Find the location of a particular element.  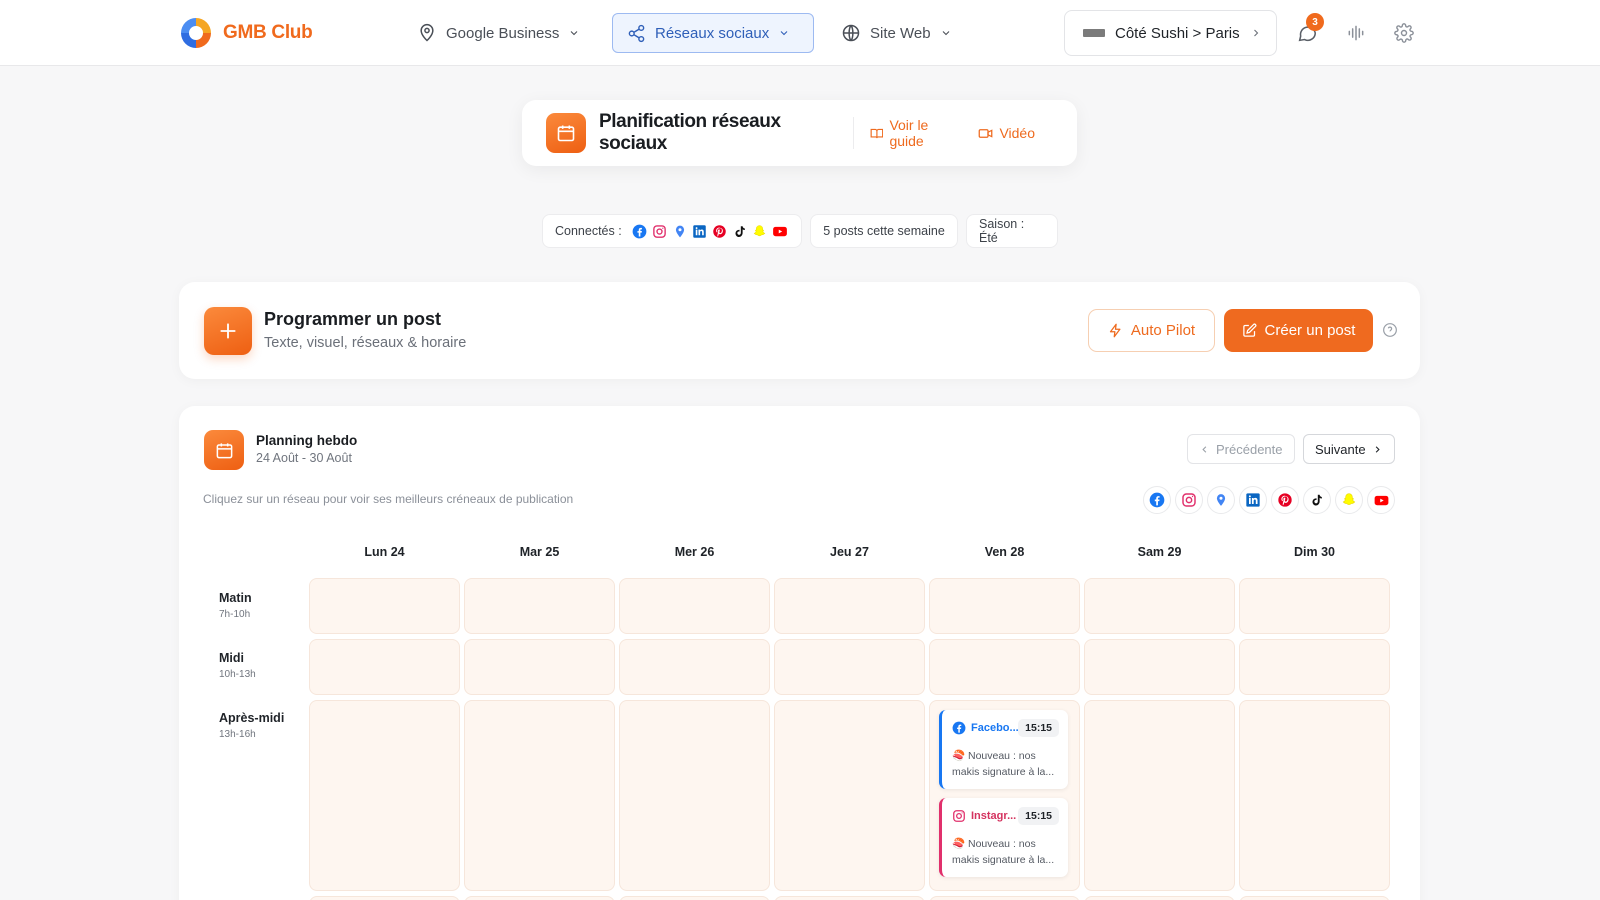

brand-logo: GMB Club is located at coordinates (245, 33).